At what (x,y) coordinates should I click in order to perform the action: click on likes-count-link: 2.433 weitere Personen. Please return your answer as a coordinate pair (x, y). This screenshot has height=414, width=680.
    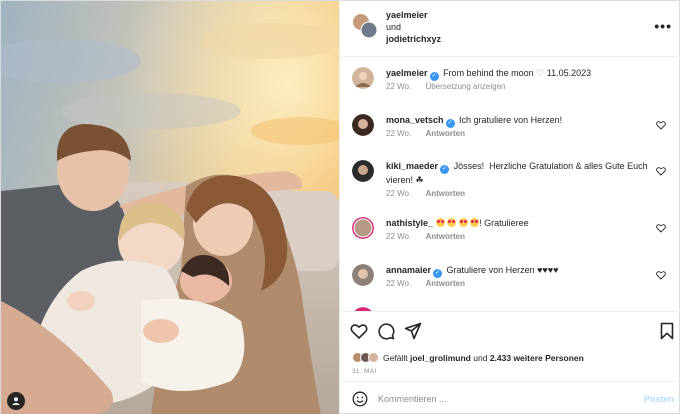
    Looking at the image, I should click on (537, 358).